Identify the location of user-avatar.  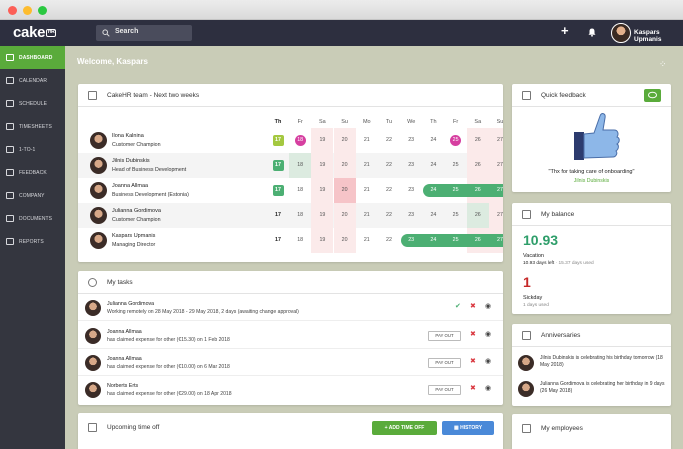
(621, 33).